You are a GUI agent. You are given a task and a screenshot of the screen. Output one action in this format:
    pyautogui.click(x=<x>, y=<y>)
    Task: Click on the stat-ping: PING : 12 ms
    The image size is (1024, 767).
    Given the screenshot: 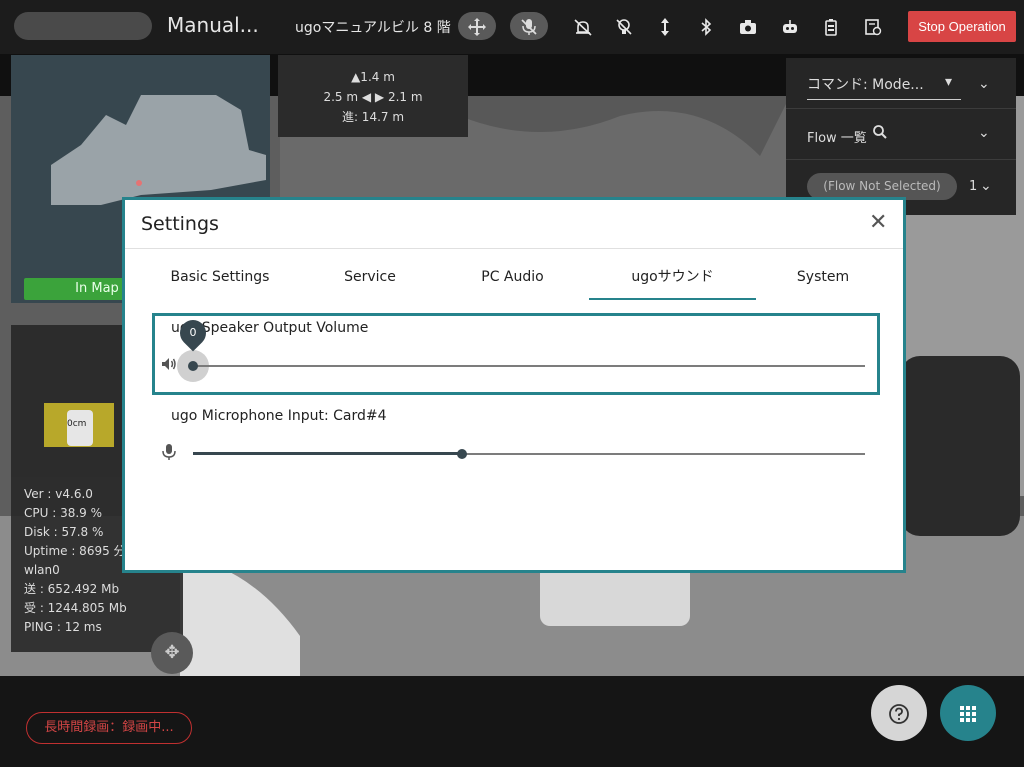 What is the action you would take?
    pyautogui.click(x=63, y=627)
    